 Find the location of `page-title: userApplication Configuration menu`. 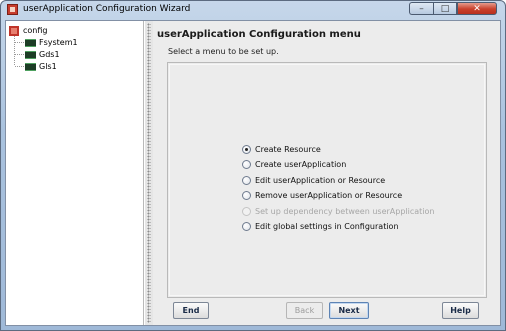

page-title: userApplication Configuration menu is located at coordinates (259, 34).